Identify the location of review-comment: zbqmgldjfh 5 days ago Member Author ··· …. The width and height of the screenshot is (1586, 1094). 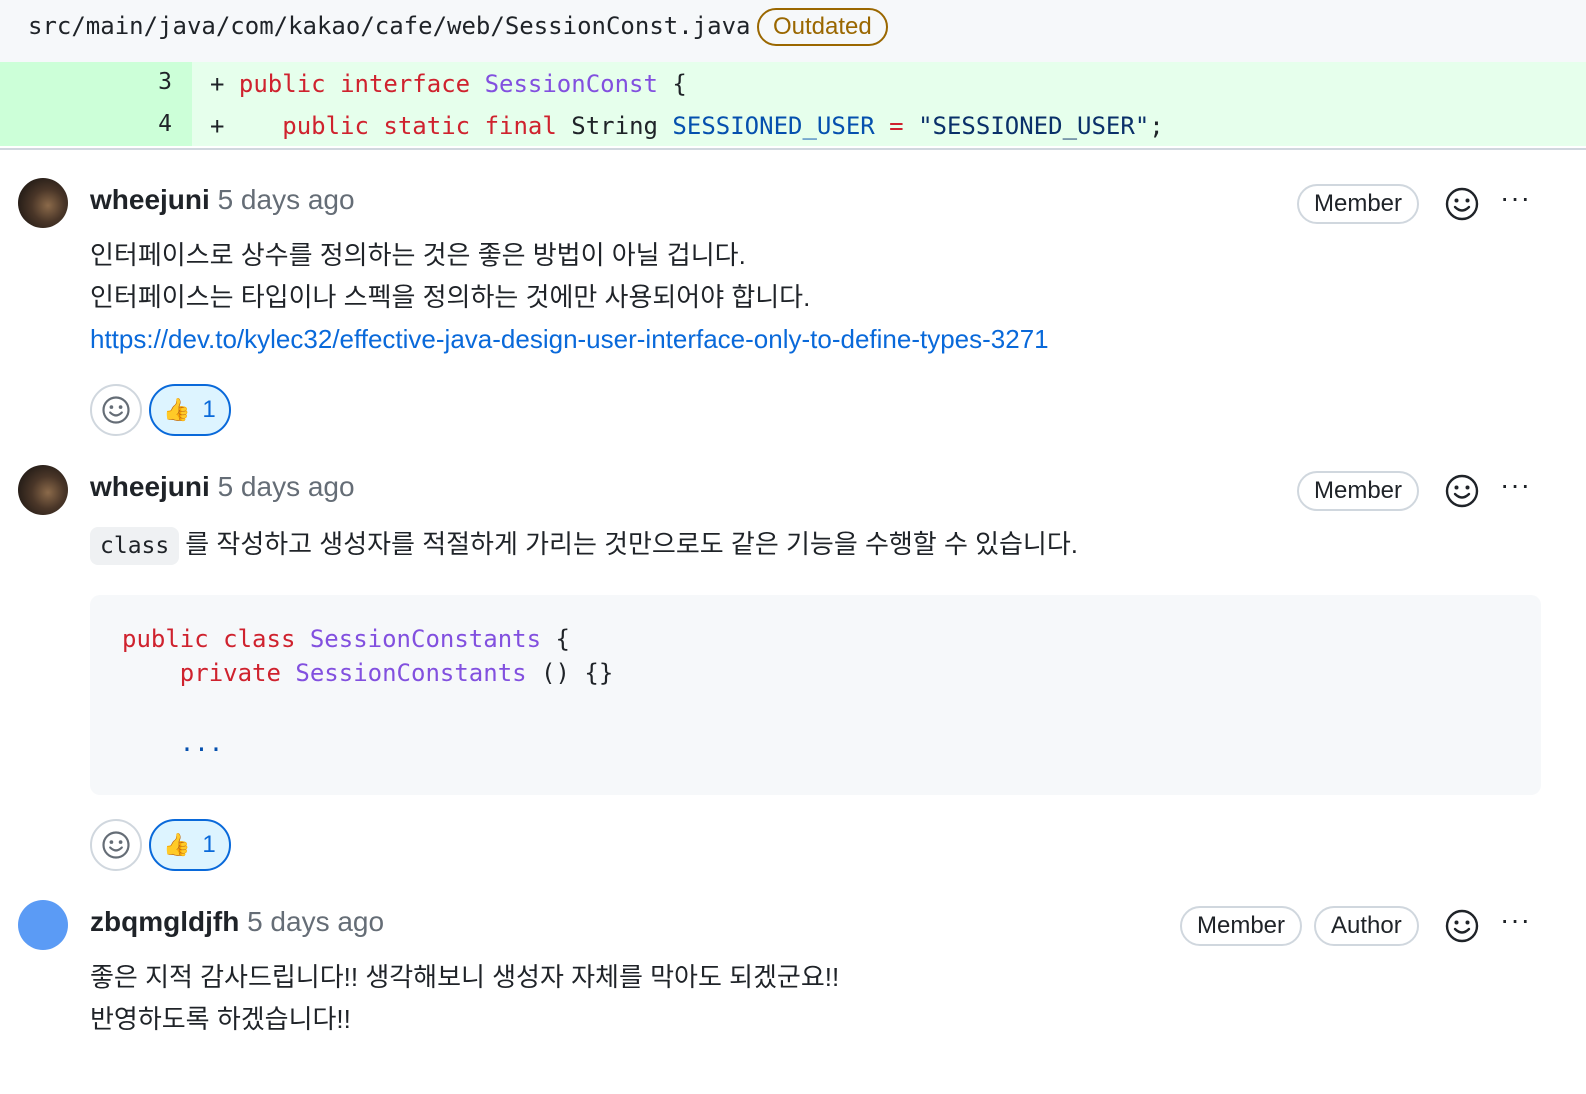
(793, 980).